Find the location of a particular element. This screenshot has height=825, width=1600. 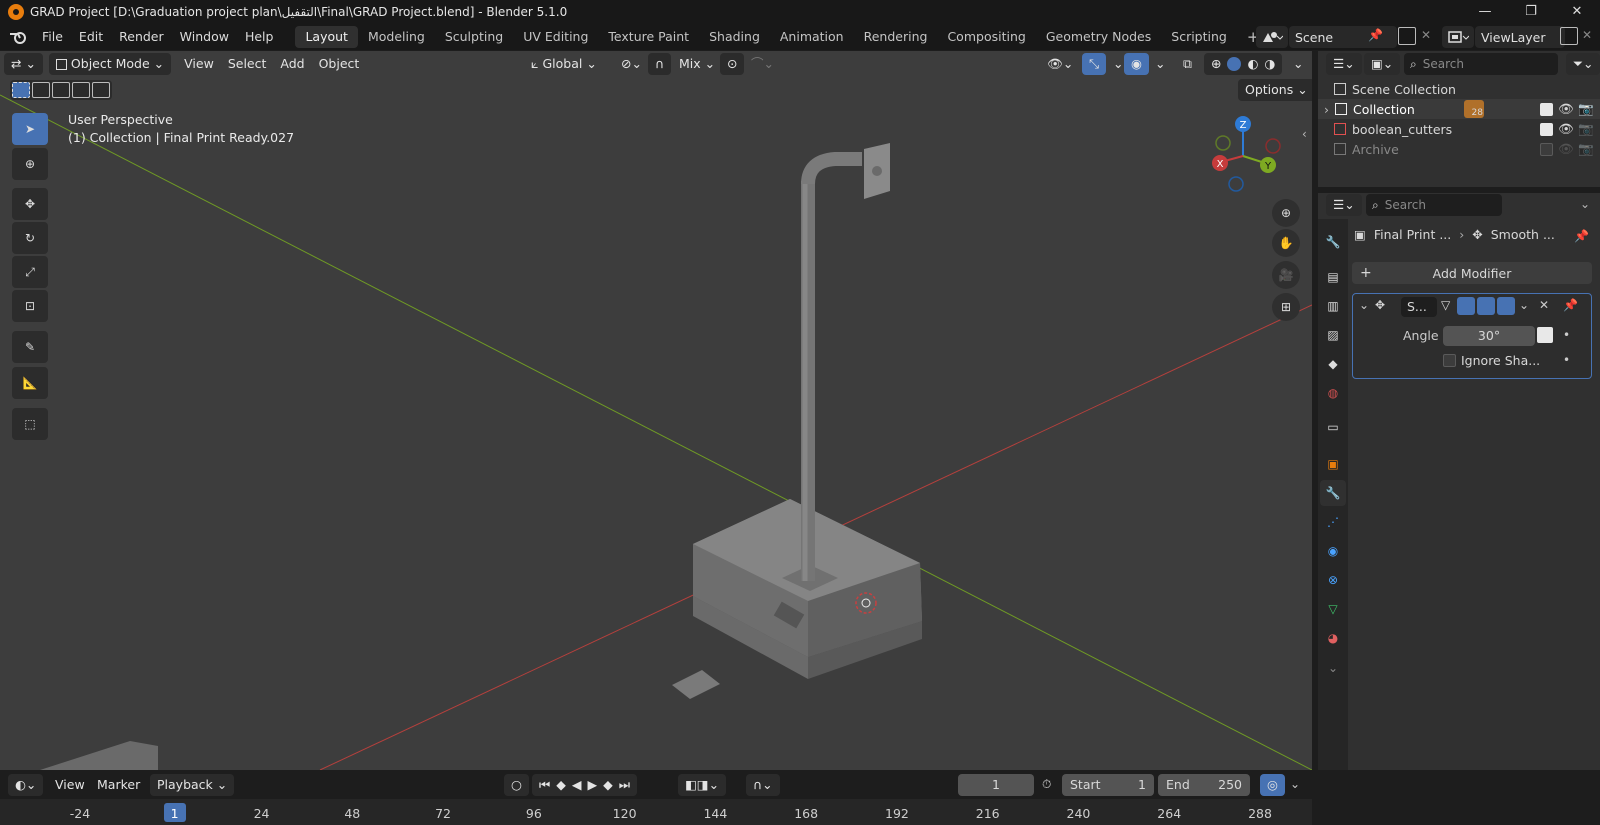

stopwatch-icon: ⏱ is located at coordinates (1046, 784).